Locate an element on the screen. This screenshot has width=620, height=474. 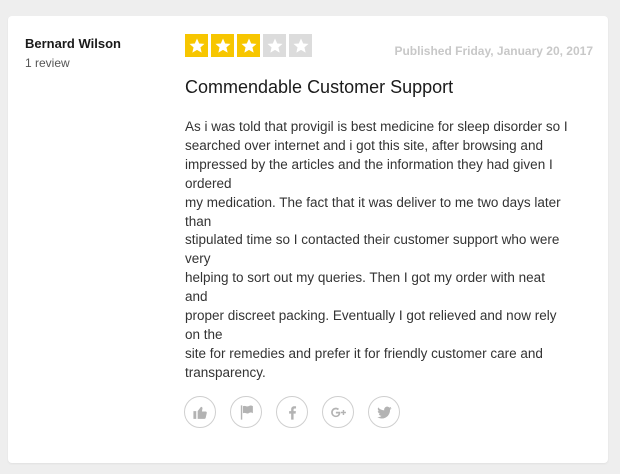
google-plus-icon is located at coordinates (338, 412).